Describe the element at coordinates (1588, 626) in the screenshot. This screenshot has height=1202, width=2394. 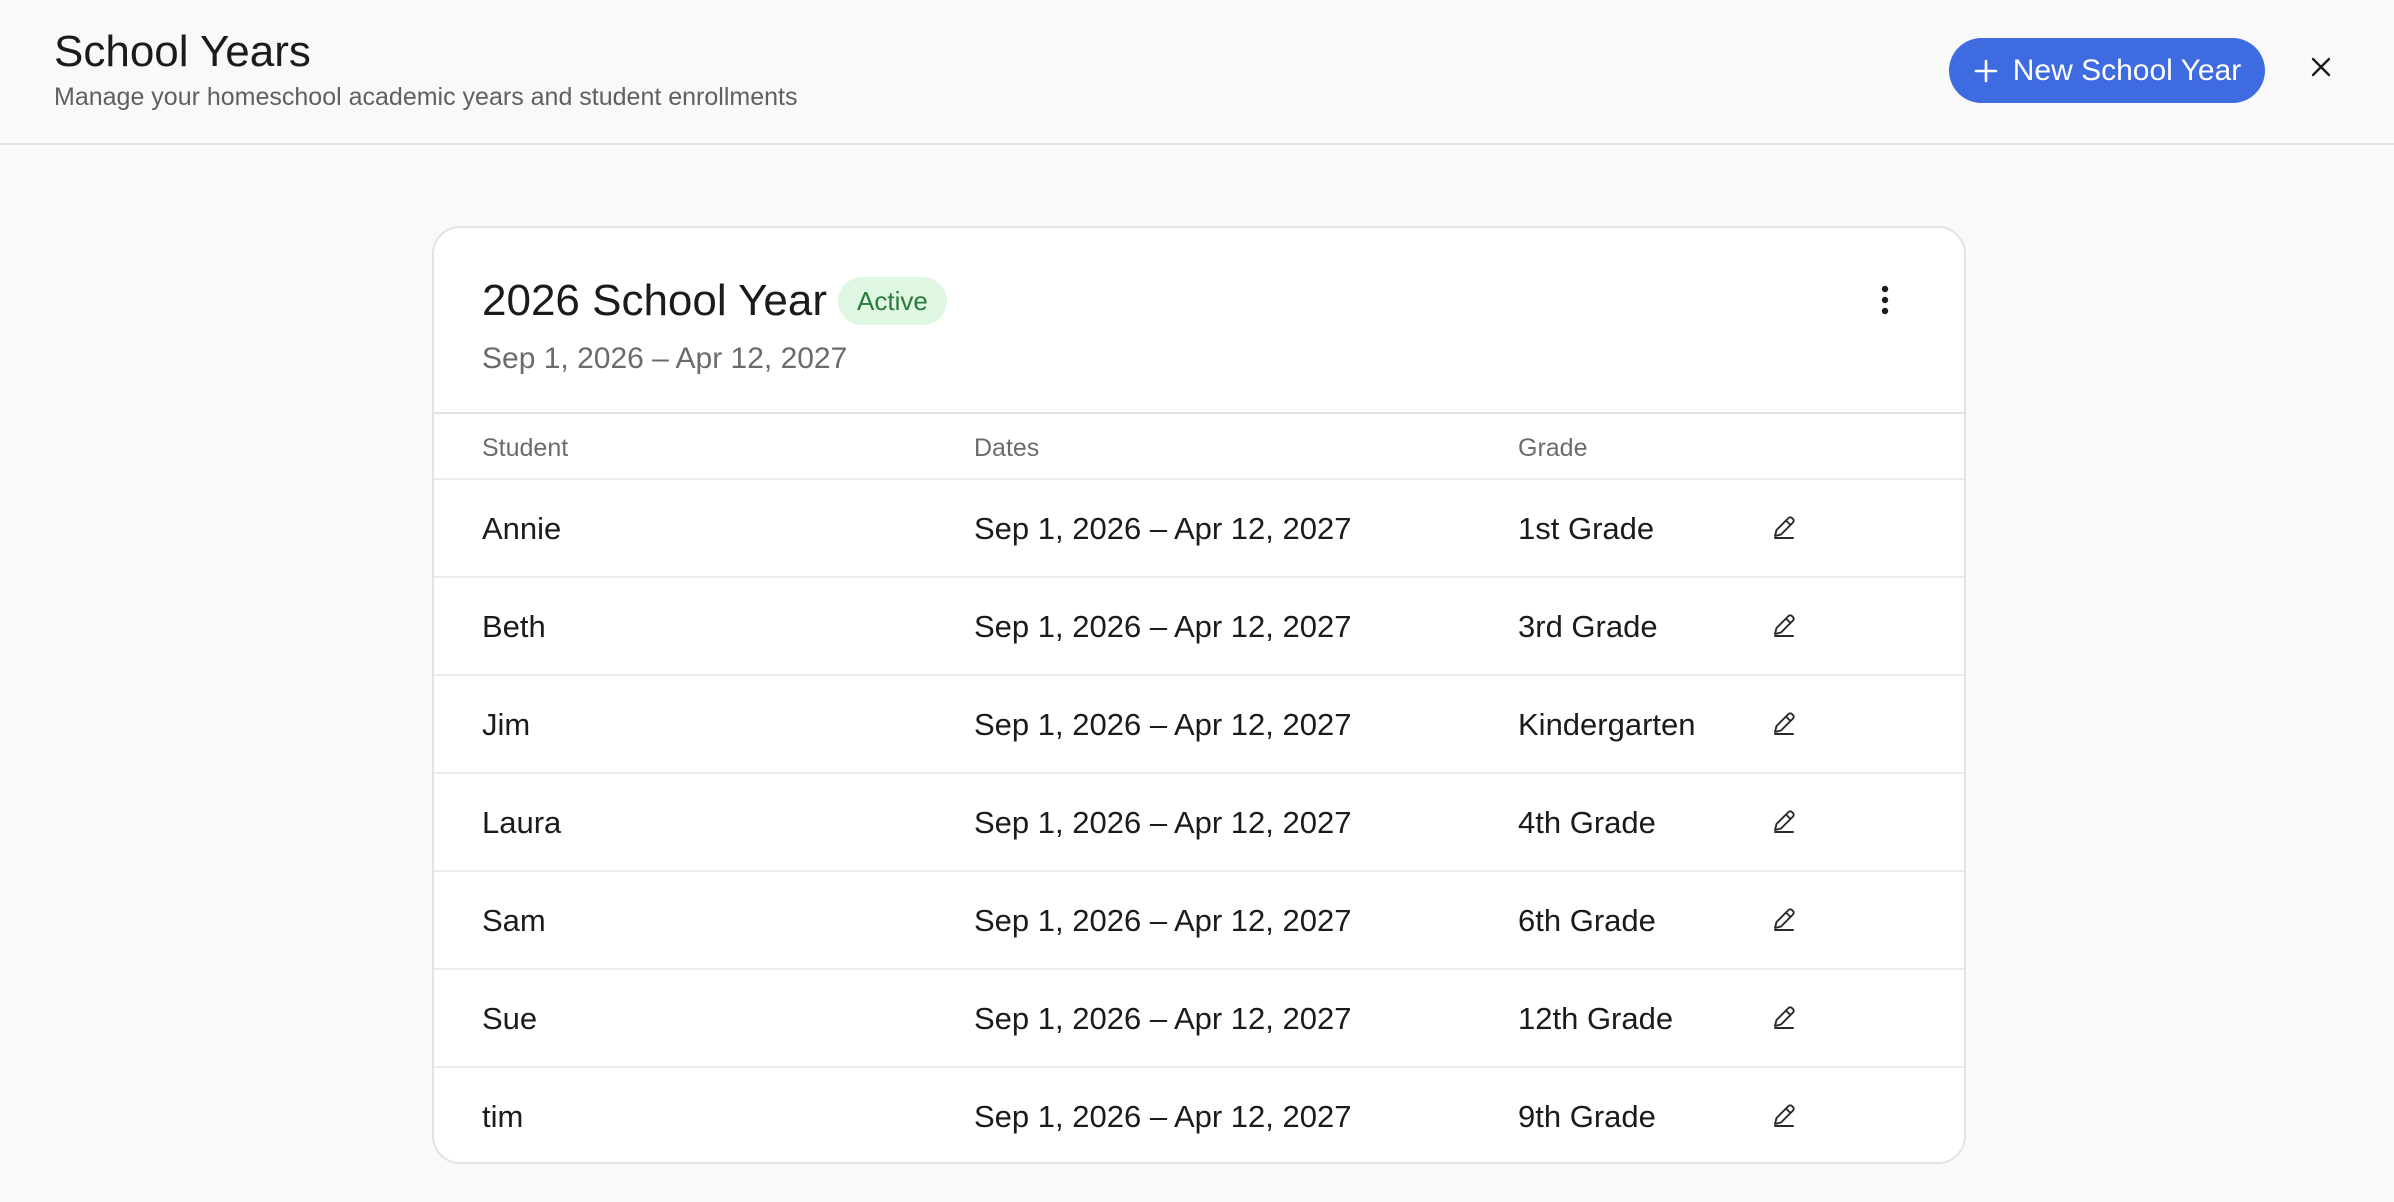
I see `grade-level: 3rd Grade` at that location.